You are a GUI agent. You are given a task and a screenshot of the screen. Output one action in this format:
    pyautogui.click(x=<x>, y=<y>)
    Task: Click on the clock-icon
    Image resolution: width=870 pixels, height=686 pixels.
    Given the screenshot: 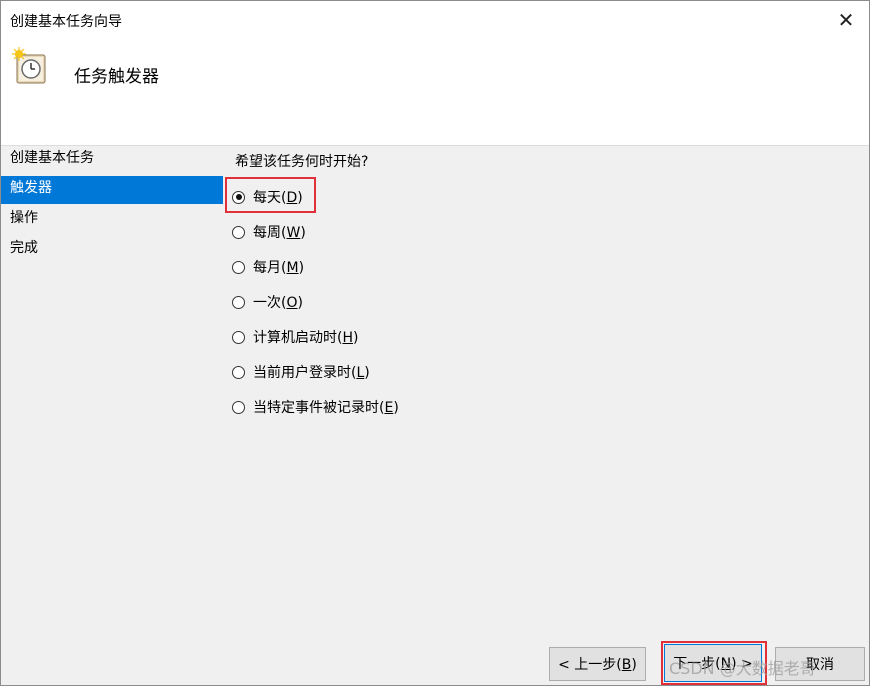 What is the action you would take?
    pyautogui.click(x=29, y=65)
    